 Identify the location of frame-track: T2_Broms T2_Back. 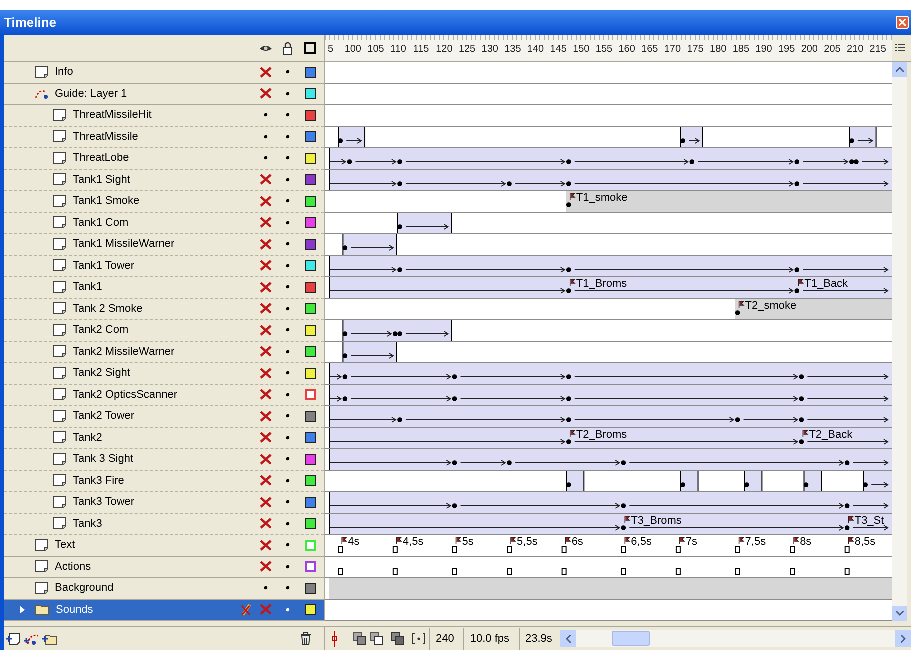
(608, 438).